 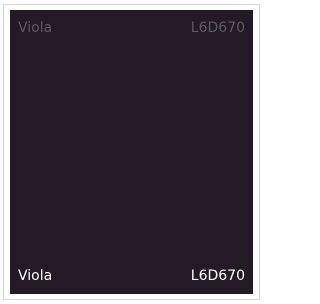 What do you see at coordinates (35, 276) in the screenshot?
I see `swatch-name-bottom: Viola` at bounding box center [35, 276].